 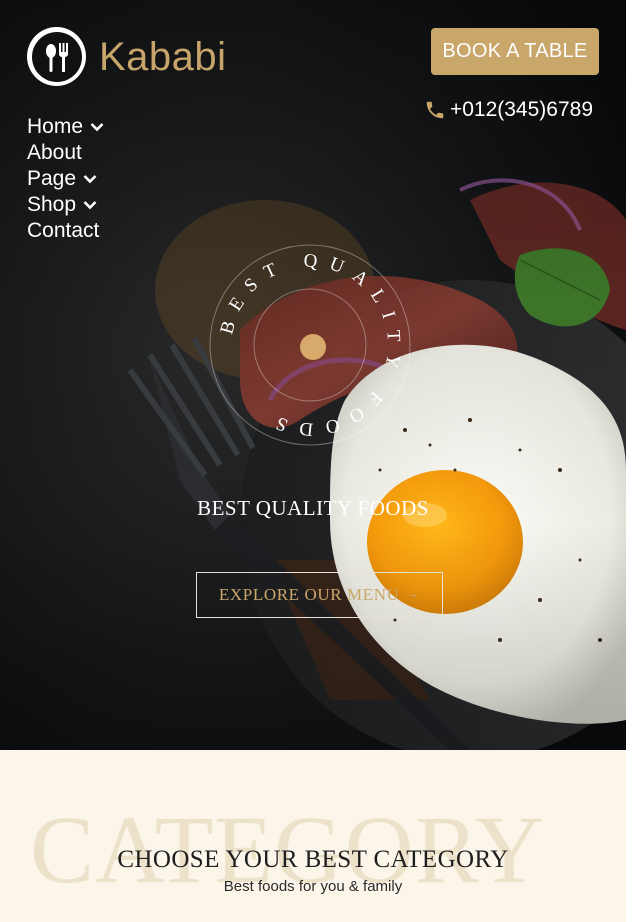 I want to click on nav-item-shop: Shop, so click(x=65, y=205).